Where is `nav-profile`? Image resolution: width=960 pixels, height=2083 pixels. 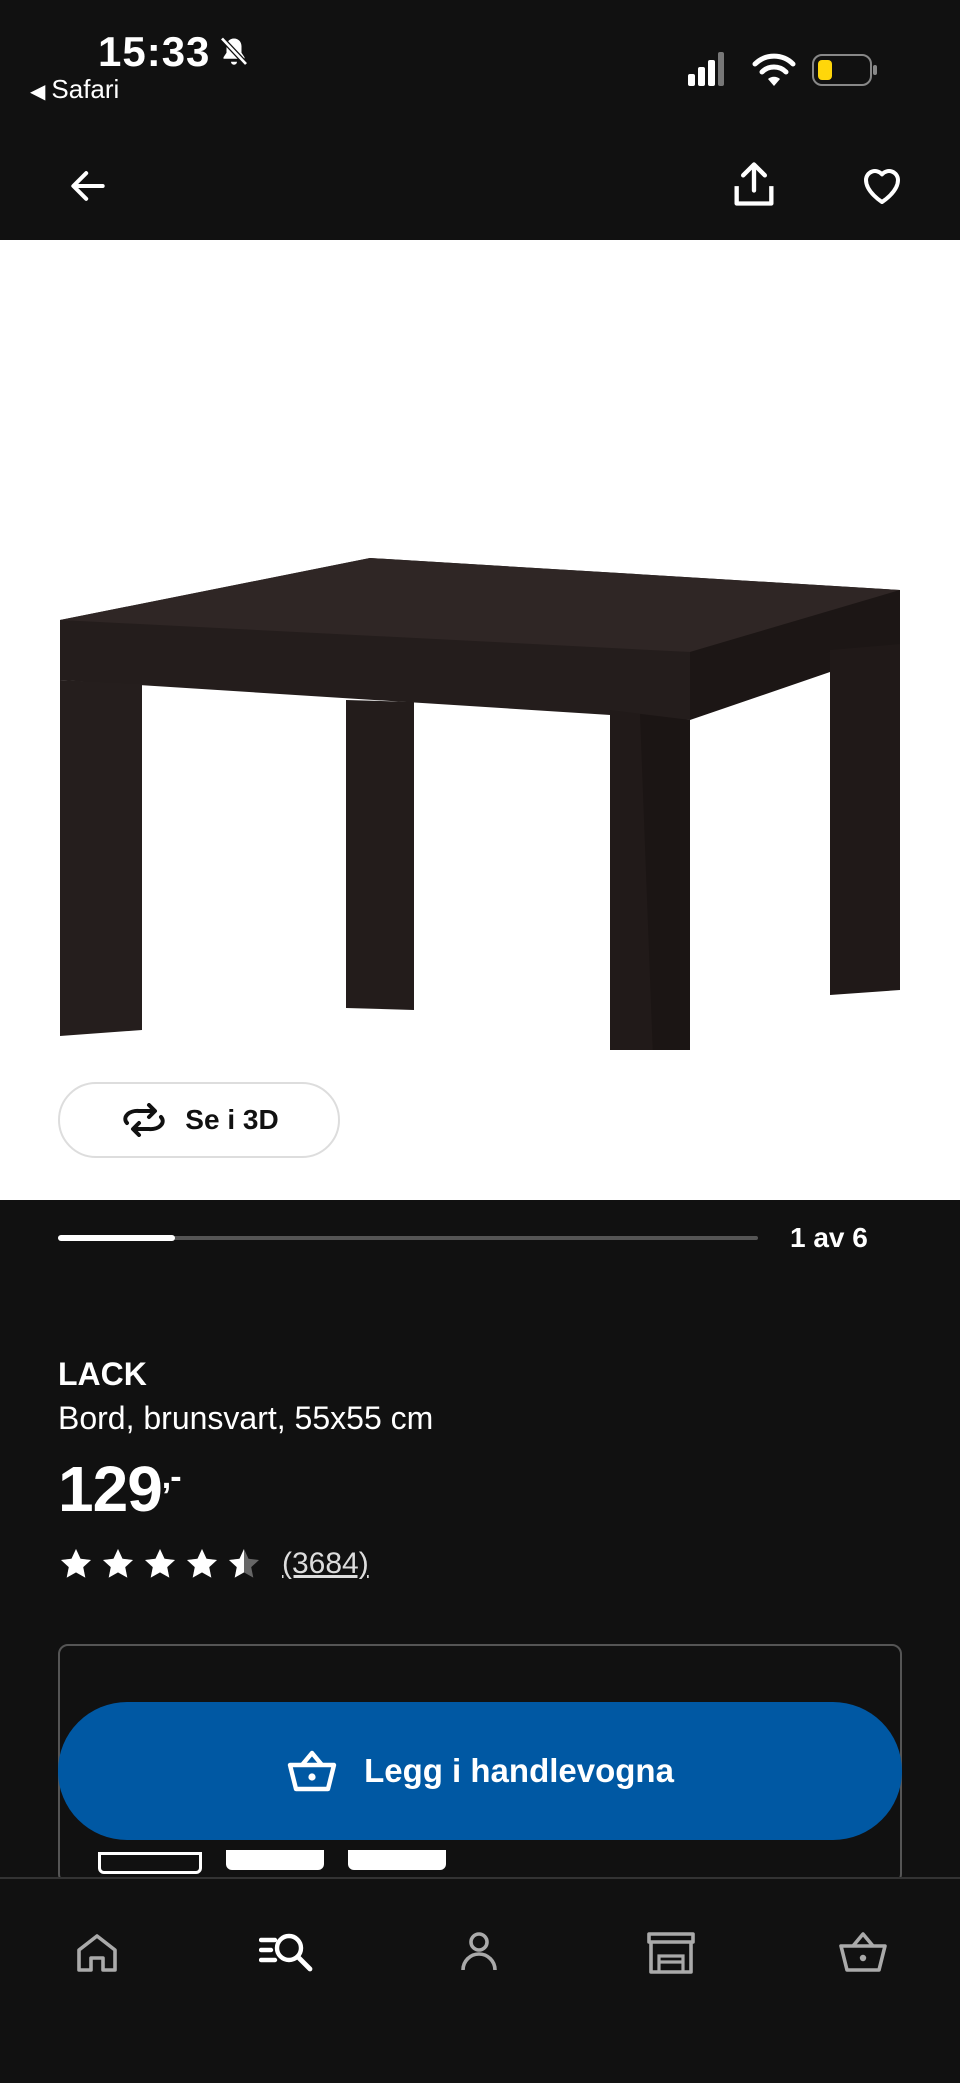
nav-profile is located at coordinates (479, 1952).